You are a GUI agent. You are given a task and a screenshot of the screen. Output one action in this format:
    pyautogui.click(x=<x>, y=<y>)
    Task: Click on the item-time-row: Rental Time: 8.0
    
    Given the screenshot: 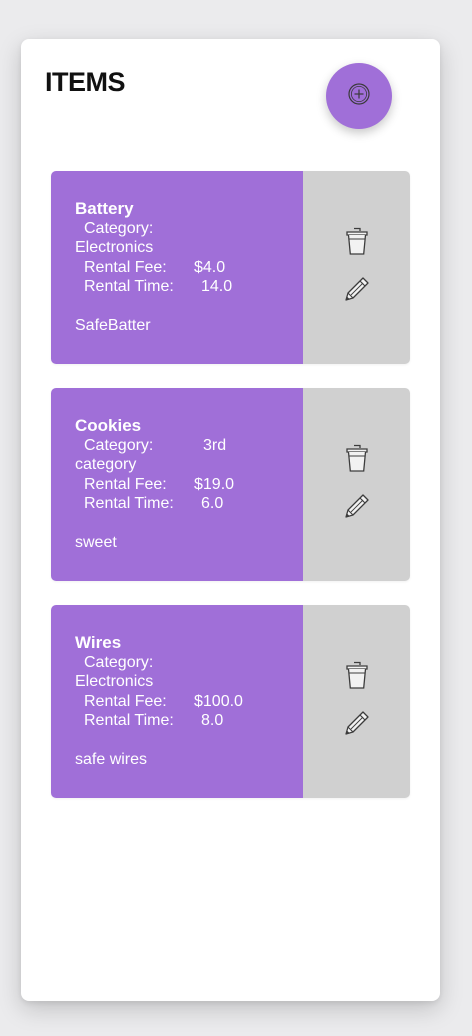 What is the action you would take?
    pyautogui.click(x=189, y=721)
    